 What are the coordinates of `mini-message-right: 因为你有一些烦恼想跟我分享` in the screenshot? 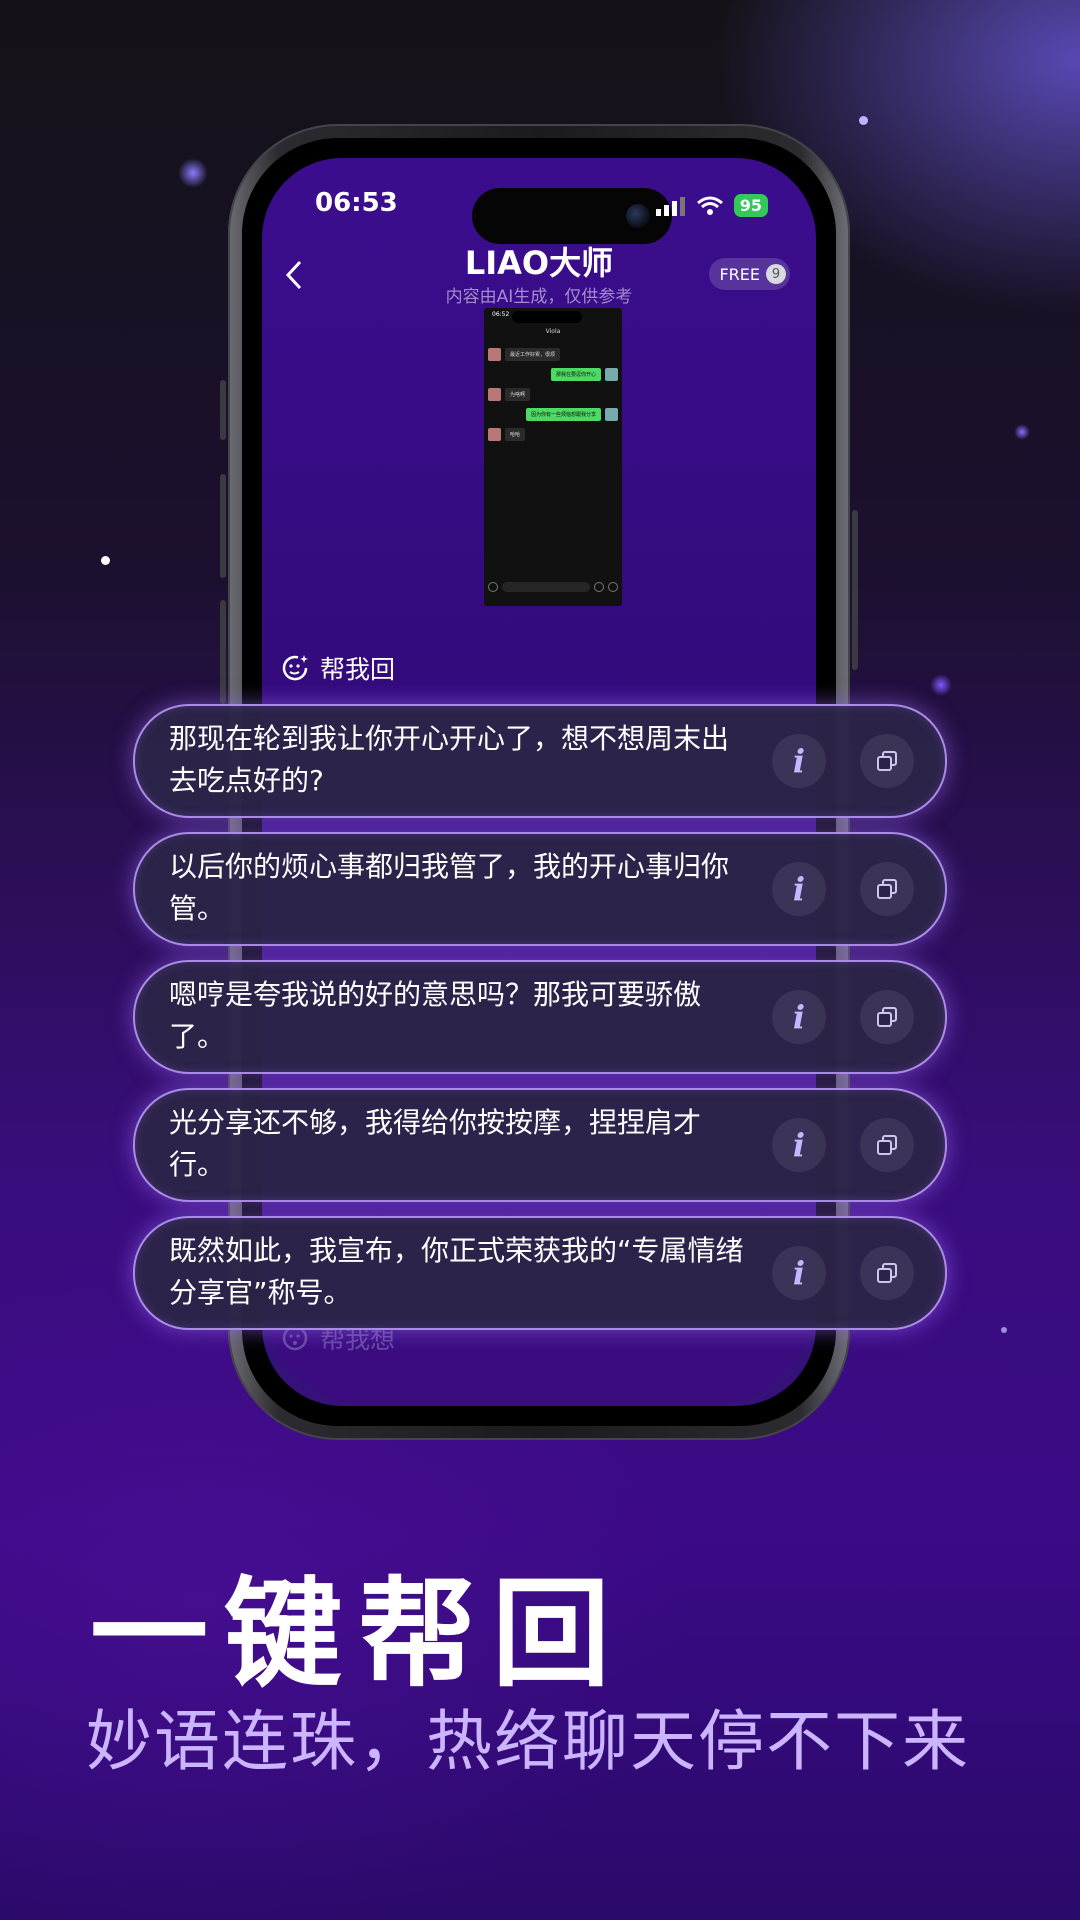 It's located at (571, 414).